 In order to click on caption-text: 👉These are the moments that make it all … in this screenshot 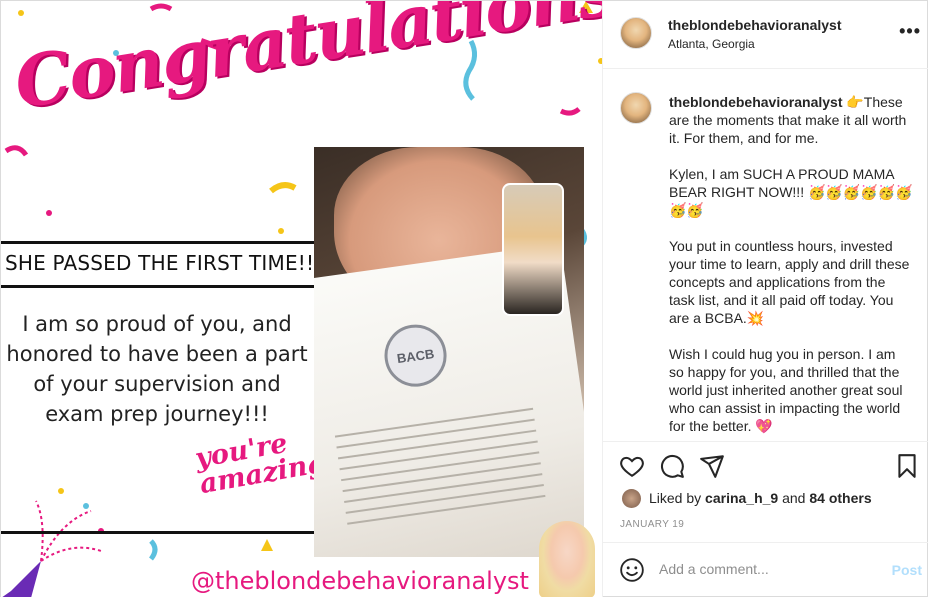, I will do `click(791, 264)`.